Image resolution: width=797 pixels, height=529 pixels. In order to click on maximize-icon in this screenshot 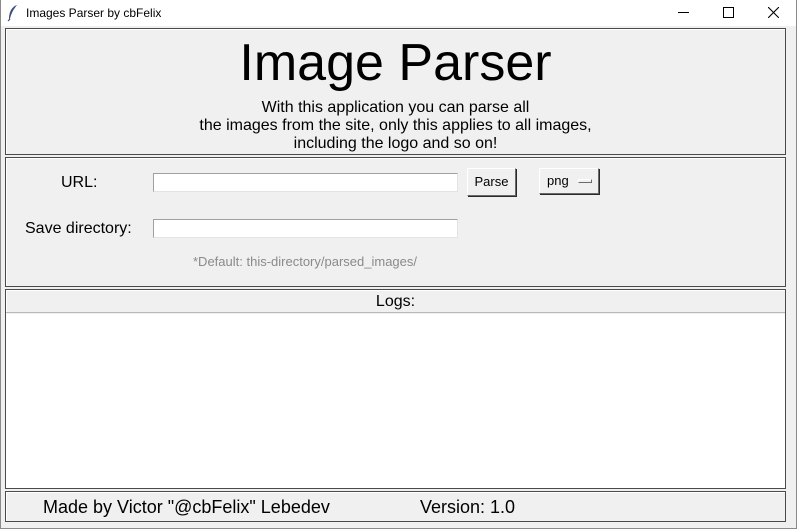, I will do `click(728, 12)`.